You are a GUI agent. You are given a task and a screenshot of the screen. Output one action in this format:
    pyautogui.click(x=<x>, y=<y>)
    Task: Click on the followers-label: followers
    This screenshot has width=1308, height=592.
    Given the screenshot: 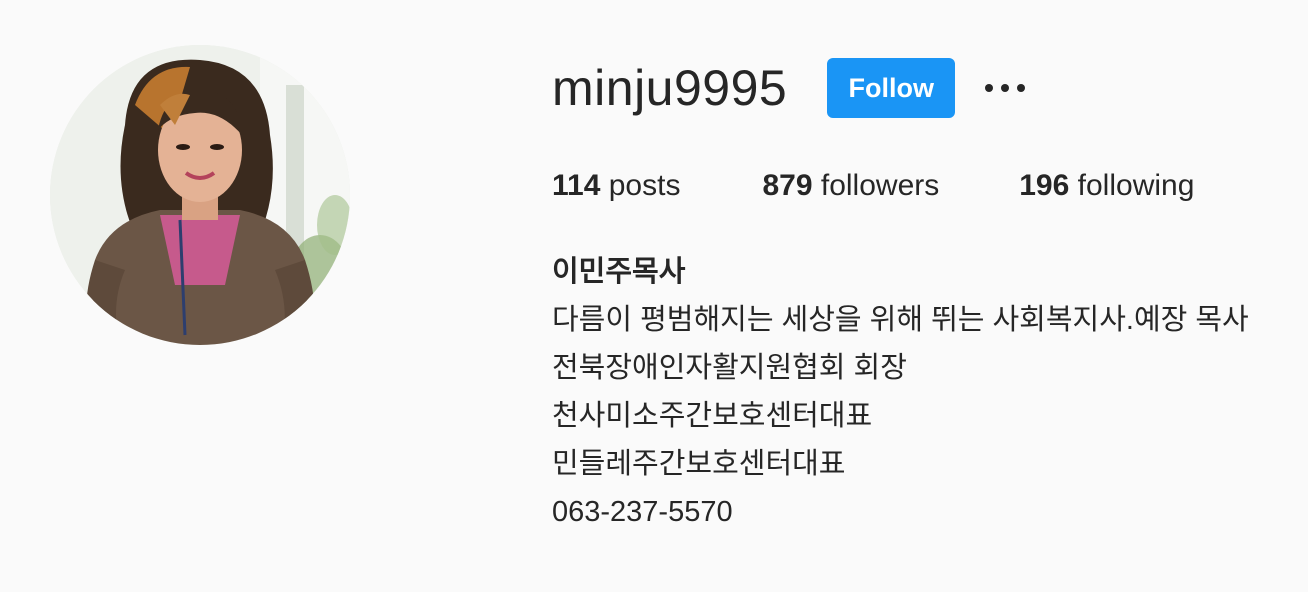 What is the action you would take?
    pyautogui.click(x=880, y=185)
    